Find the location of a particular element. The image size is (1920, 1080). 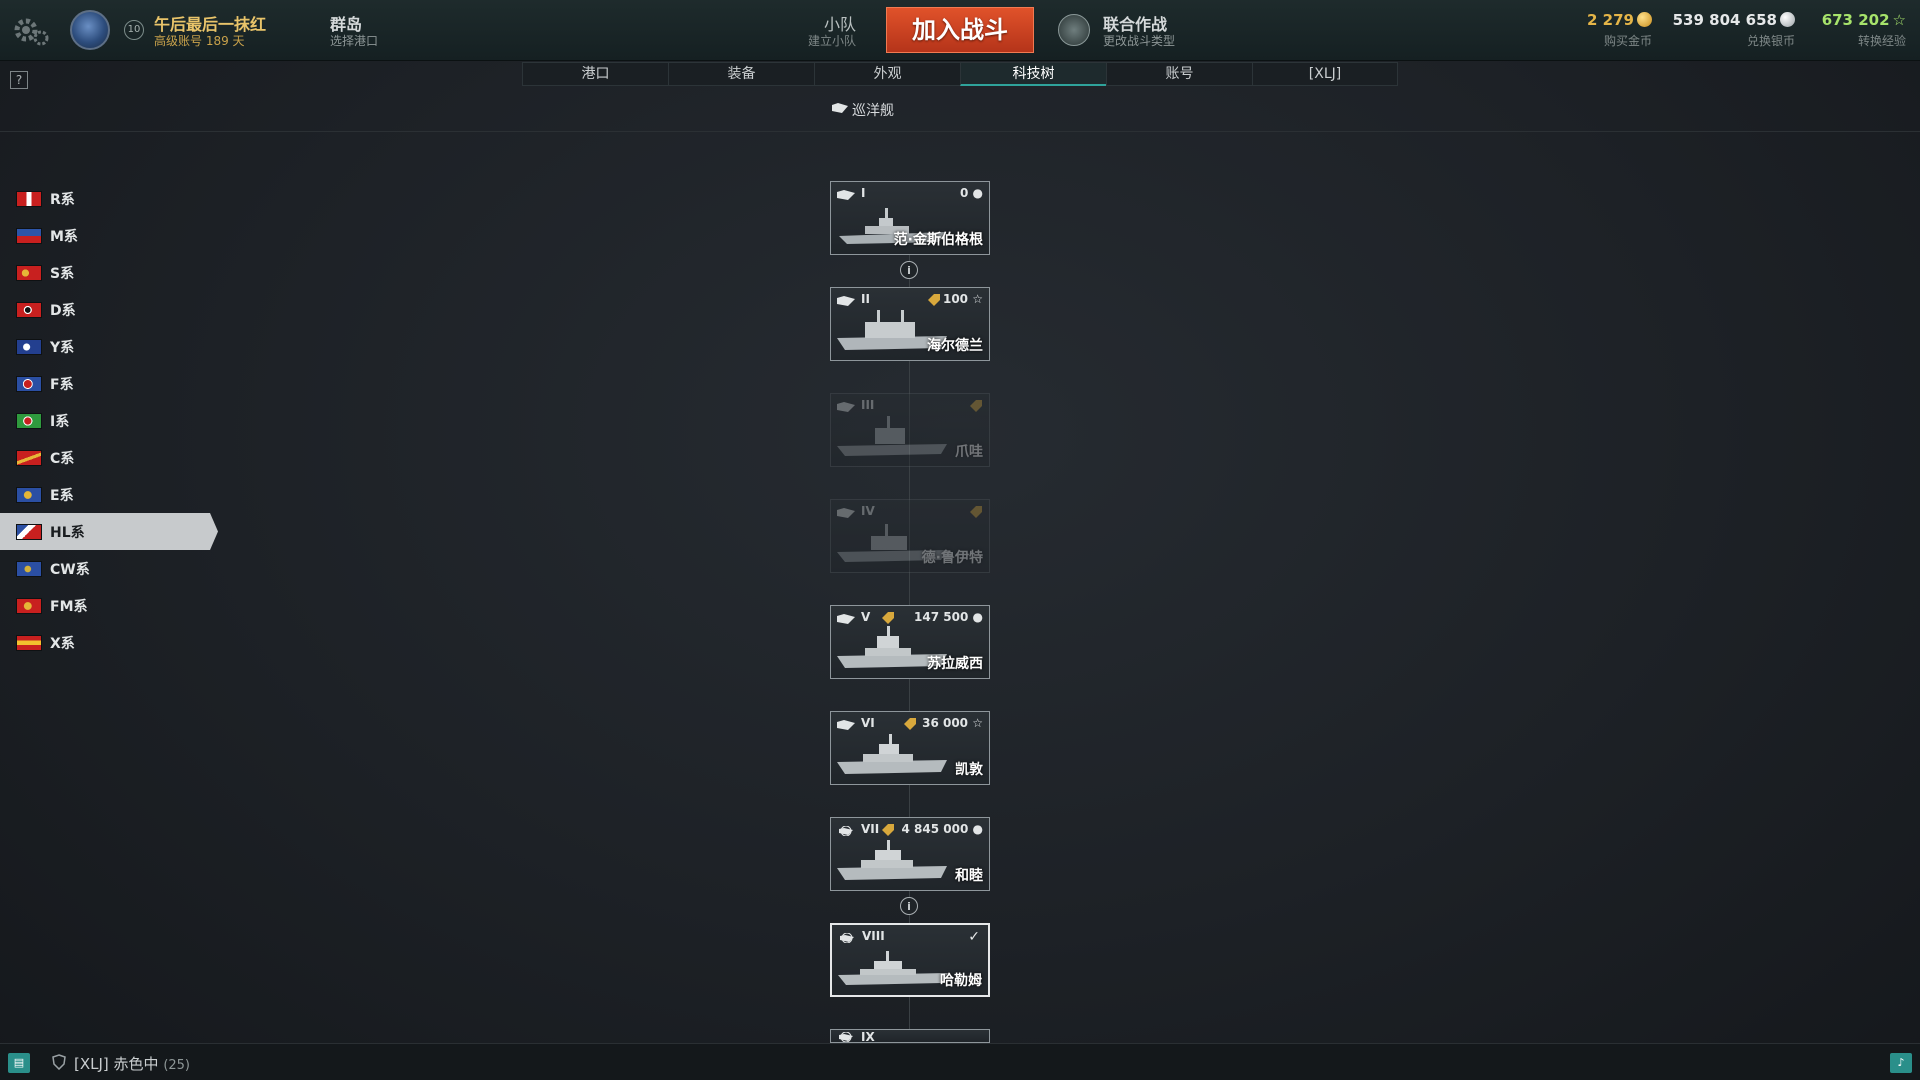

tab-equipment: 装备 is located at coordinates (741, 74).